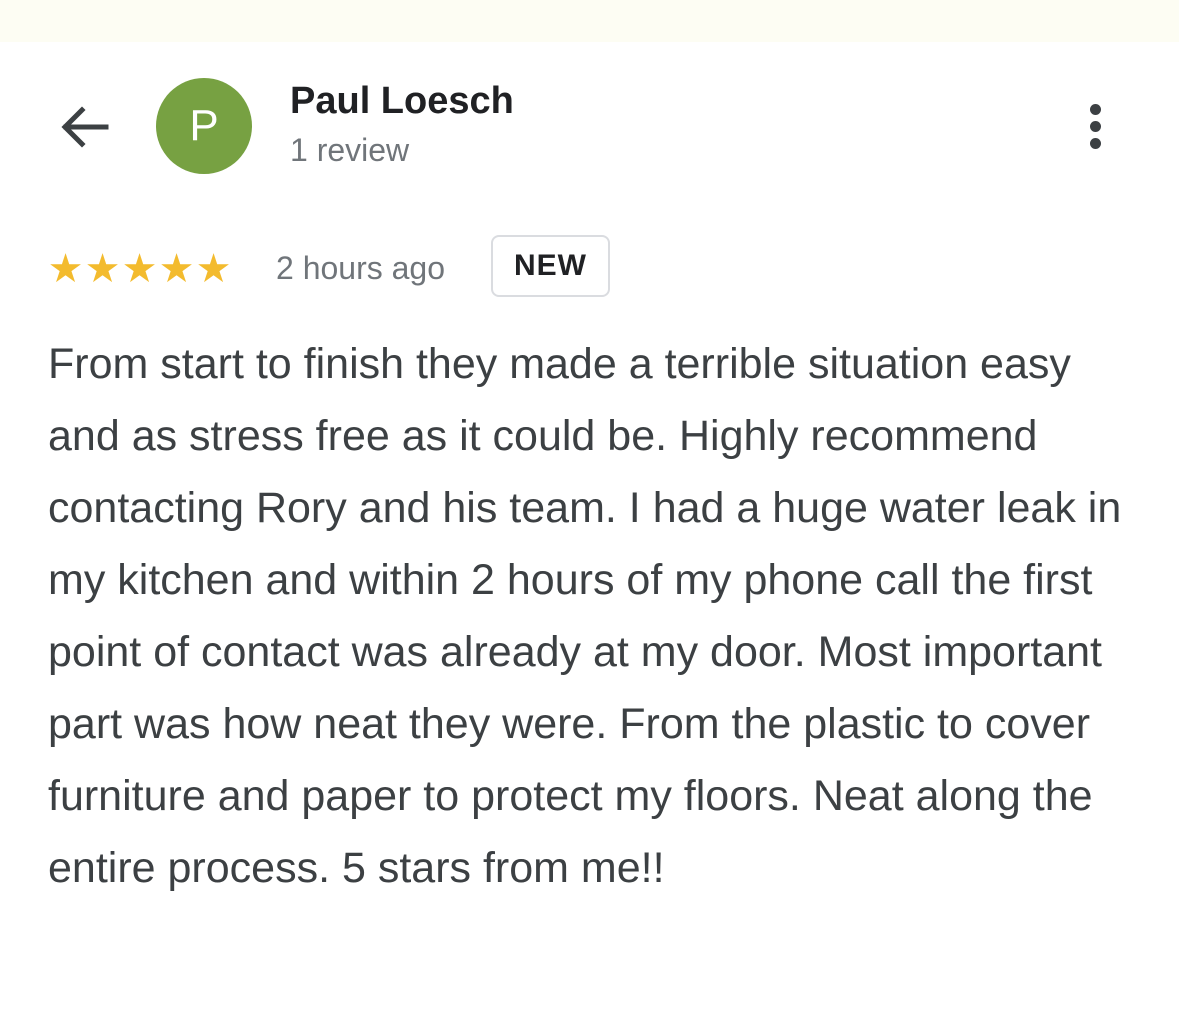 This screenshot has width=1179, height=1018. What do you see at coordinates (402, 101) in the screenshot?
I see `author-name: Paul Loesch` at bounding box center [402, 101].